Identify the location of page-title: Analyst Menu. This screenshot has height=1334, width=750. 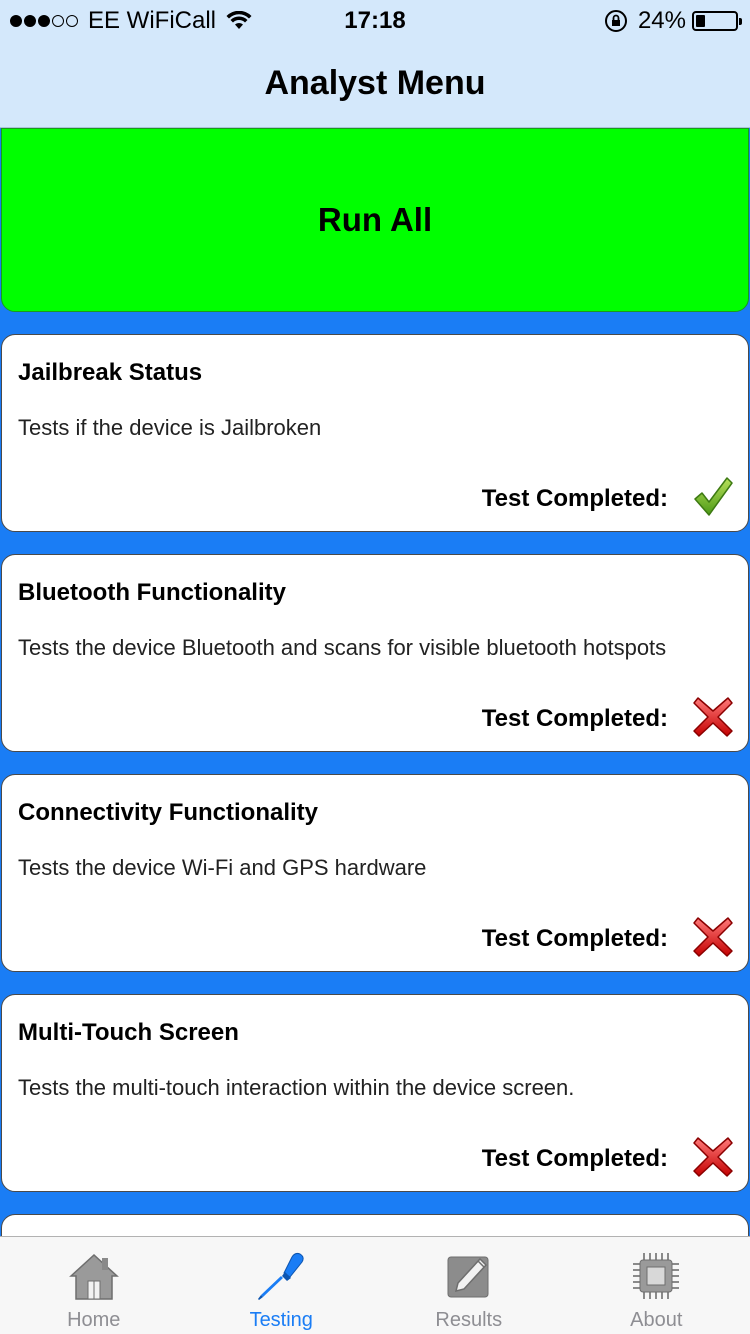
(375, 83).